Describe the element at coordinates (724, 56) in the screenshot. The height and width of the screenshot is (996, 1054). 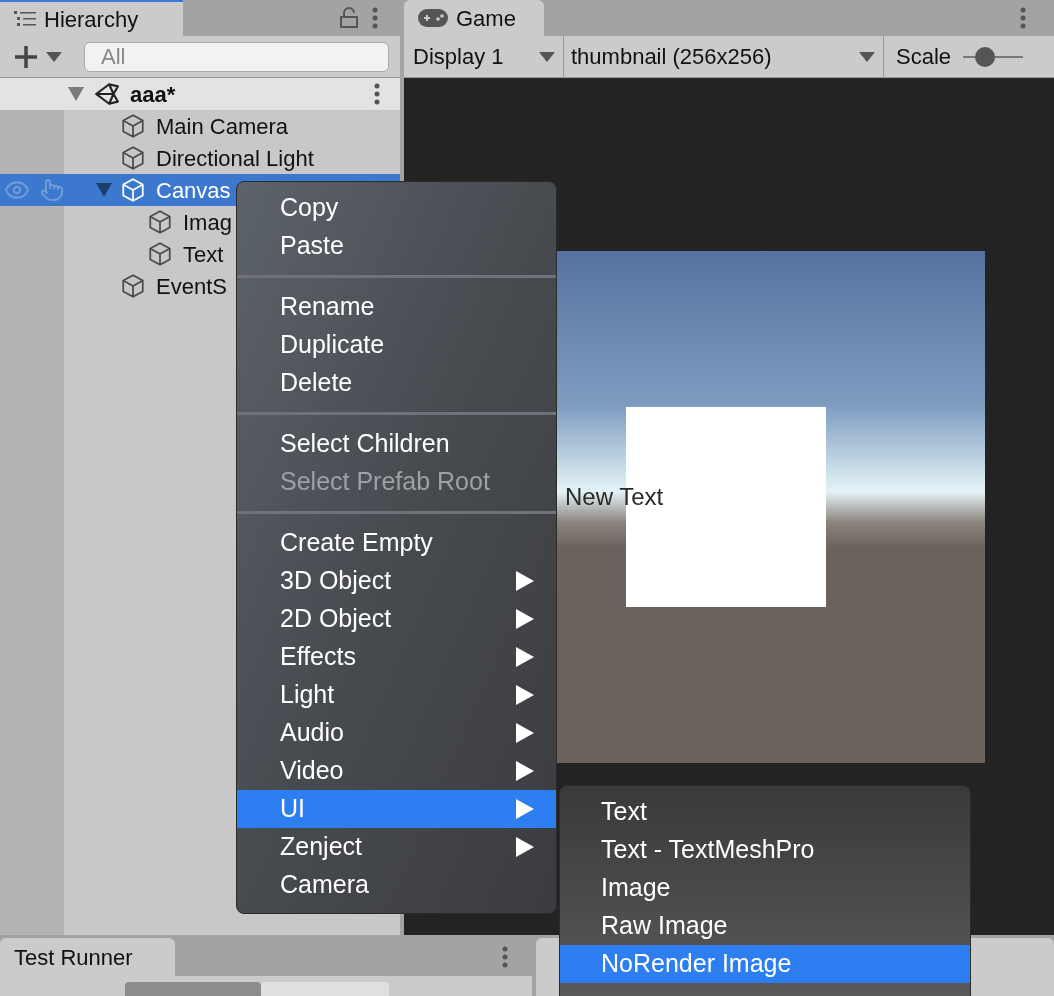
I see `resolution-dropdown: thumbnail (256x256)` at that location.